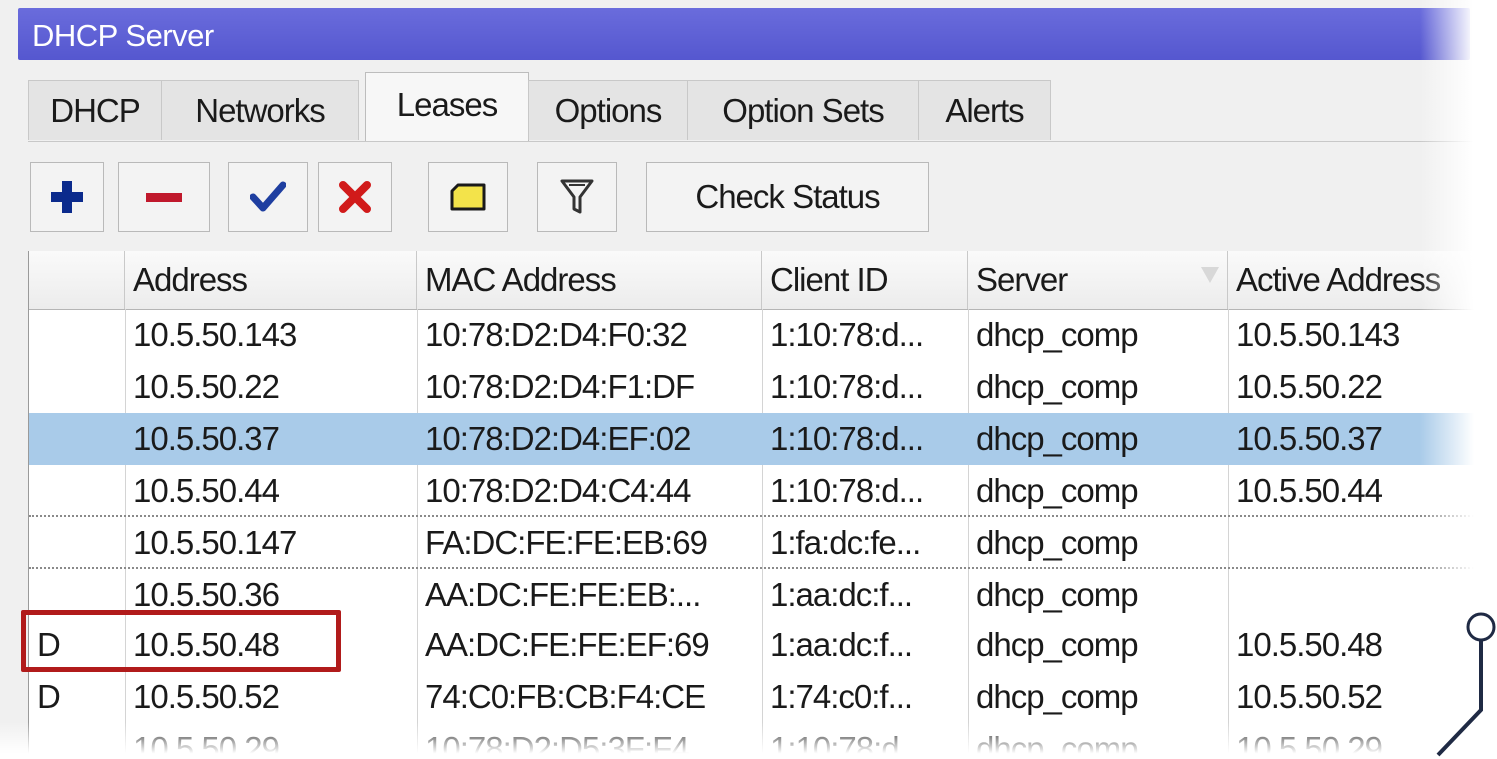  I want to click on column-header-server: Server, so click(1098, 280).